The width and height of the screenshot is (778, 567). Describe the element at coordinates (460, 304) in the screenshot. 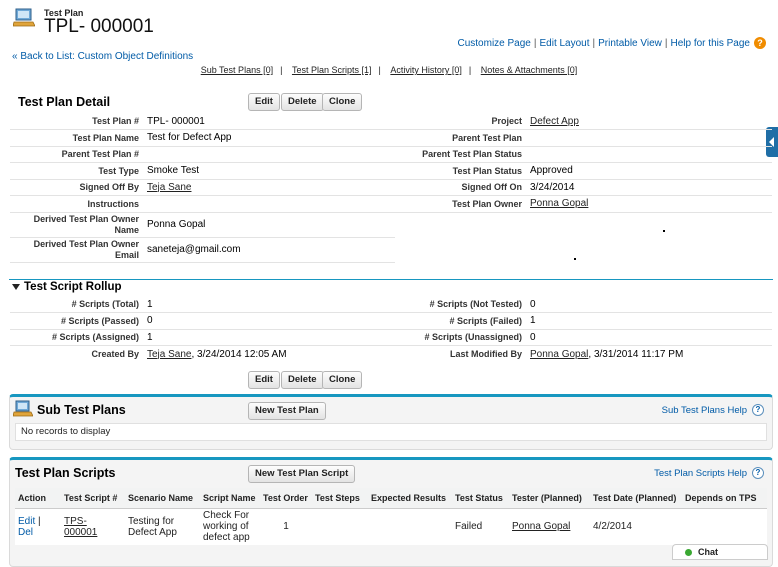

I see `field-label: # Scripts (Not Tested)` at that location.